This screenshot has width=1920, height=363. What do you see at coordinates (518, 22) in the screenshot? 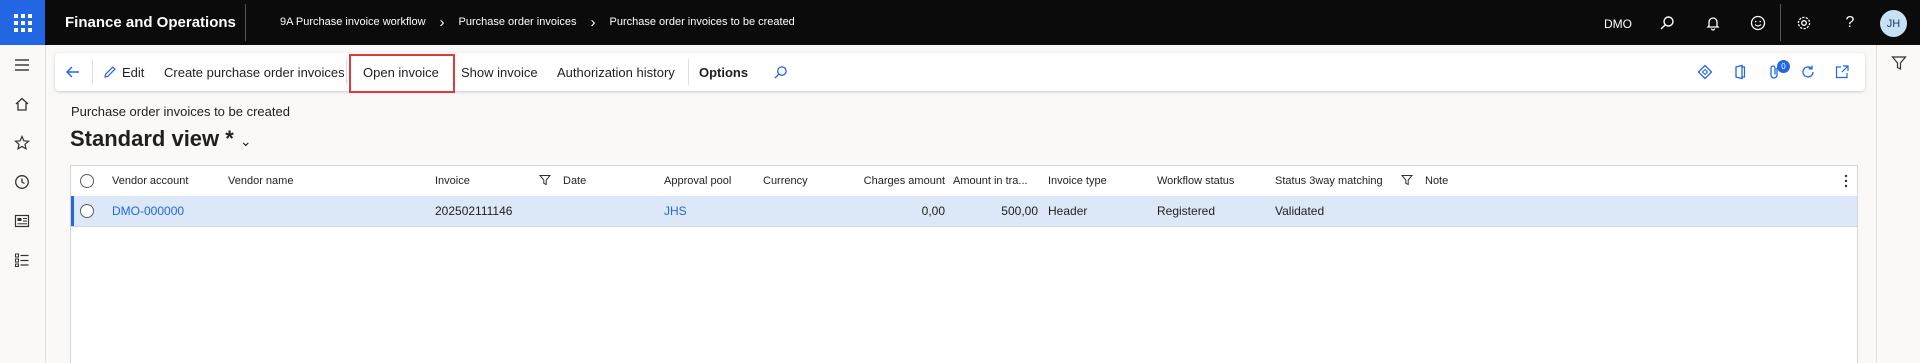
I see `breadcrumb-item: Purchase order invoices` at bounding box center [518, 22].